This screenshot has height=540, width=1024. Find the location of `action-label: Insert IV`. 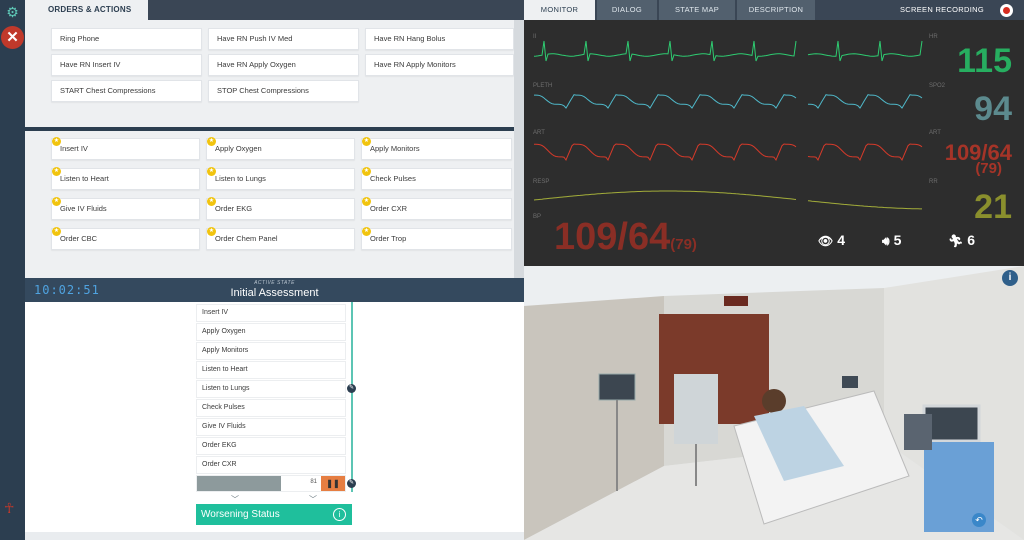

action-label: Insert IV is located at coordinates (74, 148).